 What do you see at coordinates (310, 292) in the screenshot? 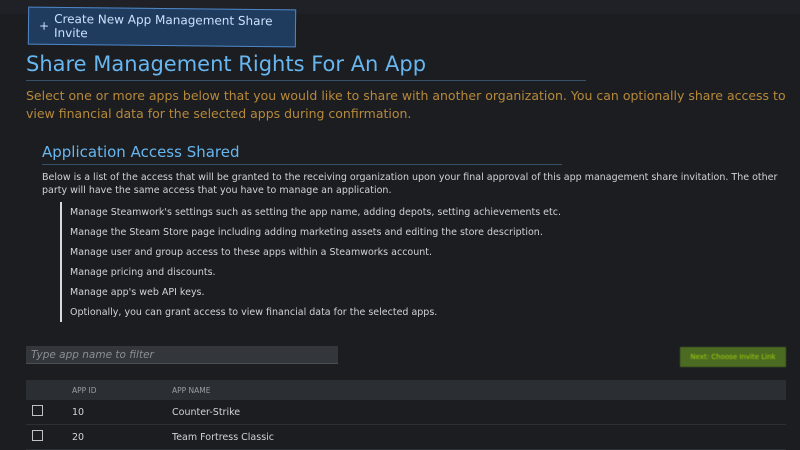
I see `access-item: Manage app's web API keys.` at bounding box center [310, 292].